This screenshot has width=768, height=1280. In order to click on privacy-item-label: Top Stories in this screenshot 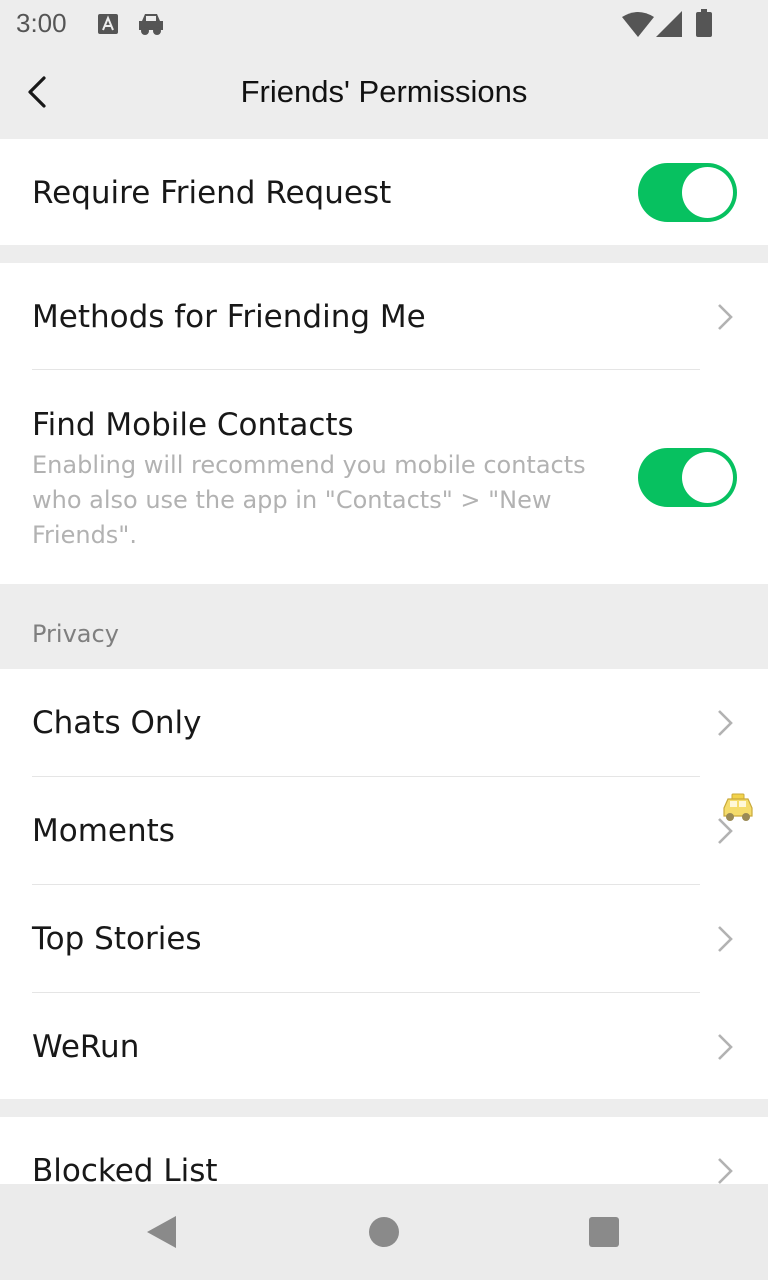, I will do `click(117, 939)`.